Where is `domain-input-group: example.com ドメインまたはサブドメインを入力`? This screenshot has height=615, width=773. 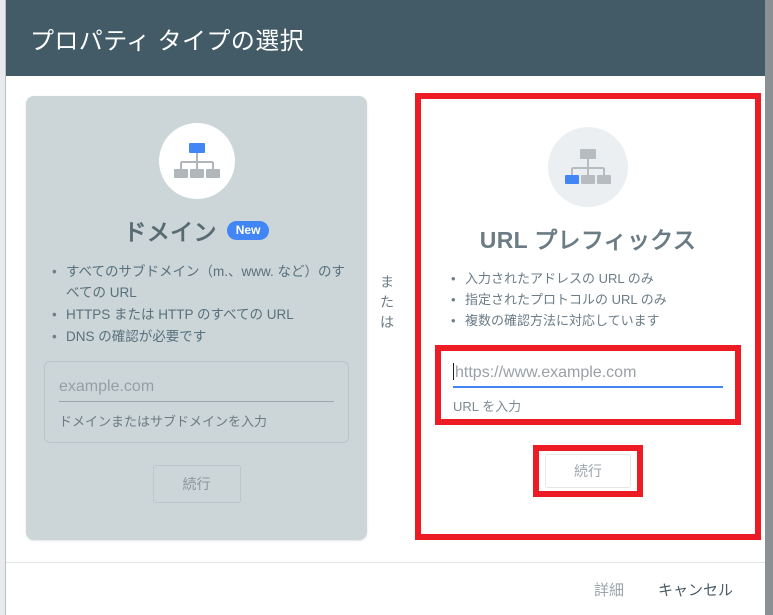 domain-input-group: example.com ドメインまたはサブドメインを入力 is located at coordinates (196, 402).